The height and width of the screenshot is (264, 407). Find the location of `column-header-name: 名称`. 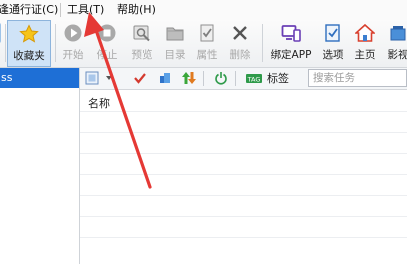

column-header-name: 名称 is located at coordinates (99, 103).